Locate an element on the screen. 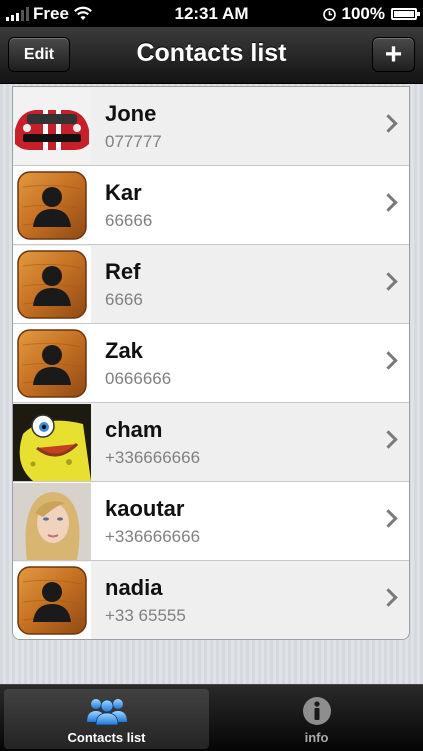 The image size is (423, 751). contact-name: nadia is located at coordinates (134, 587).